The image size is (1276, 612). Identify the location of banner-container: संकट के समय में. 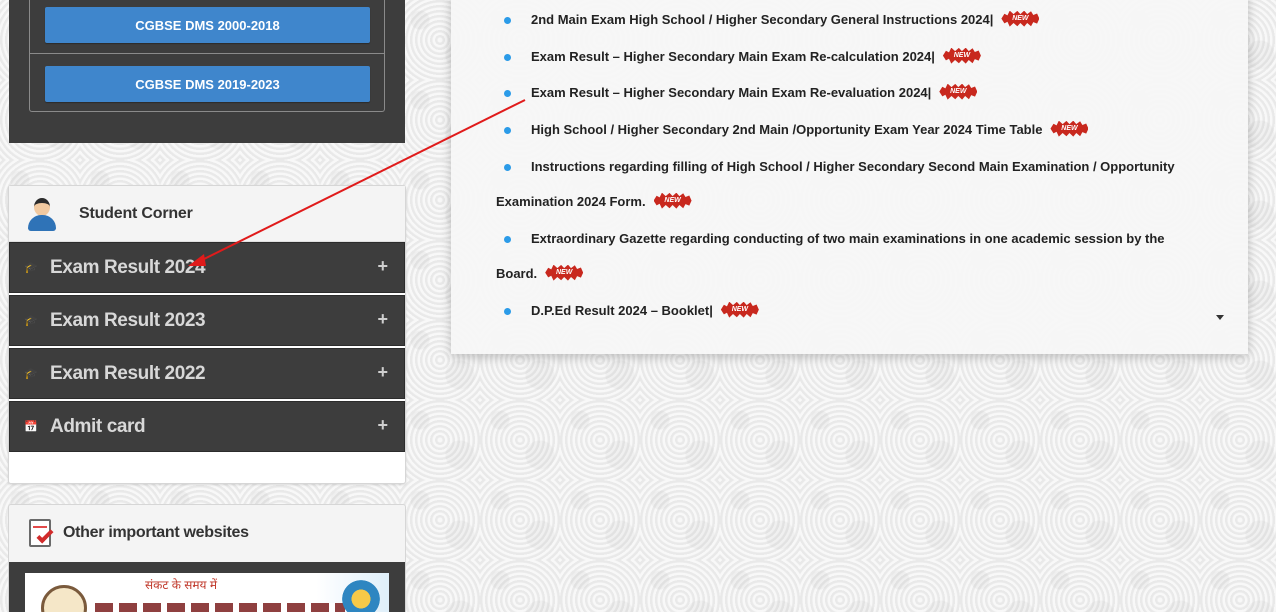
(207, 587).